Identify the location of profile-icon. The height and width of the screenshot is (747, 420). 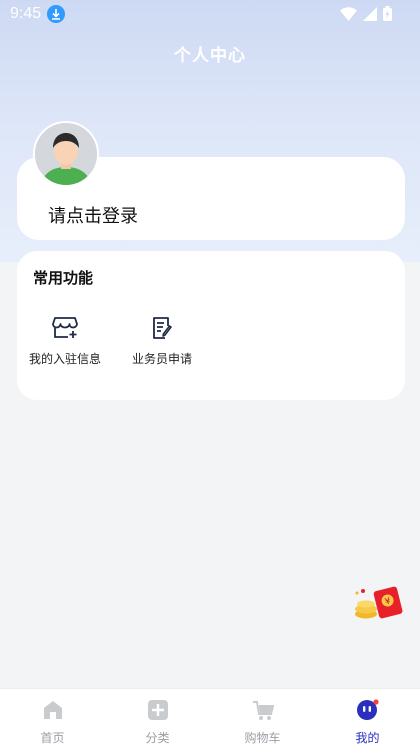
(368, 712).